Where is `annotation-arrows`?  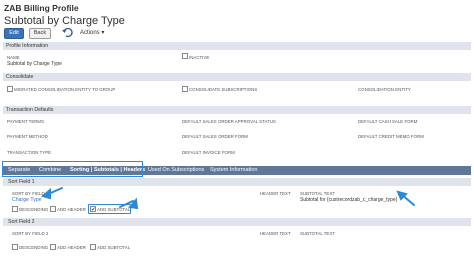 annotation-arrows is located at coordinates (227, 198).